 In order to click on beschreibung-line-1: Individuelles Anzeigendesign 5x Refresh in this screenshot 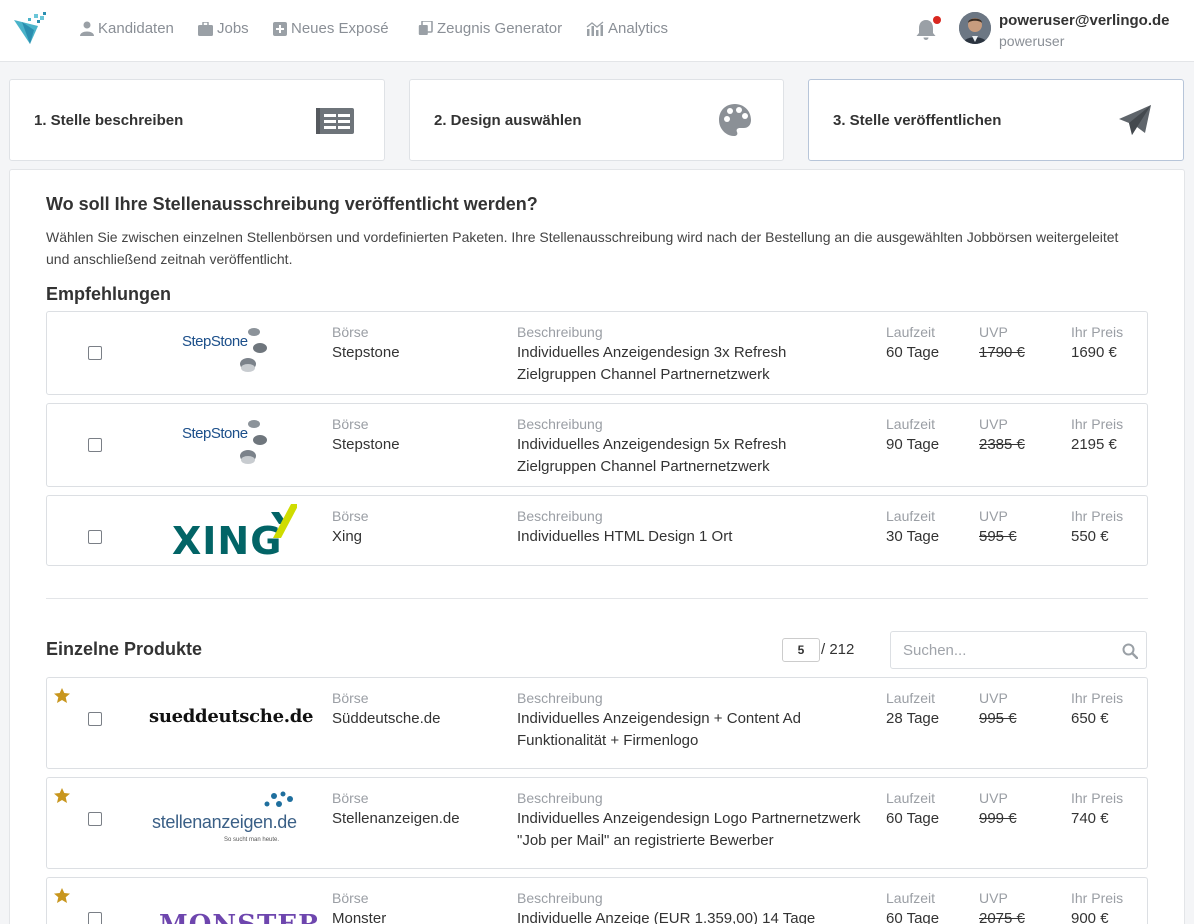, I will do `click(652, 444)`.